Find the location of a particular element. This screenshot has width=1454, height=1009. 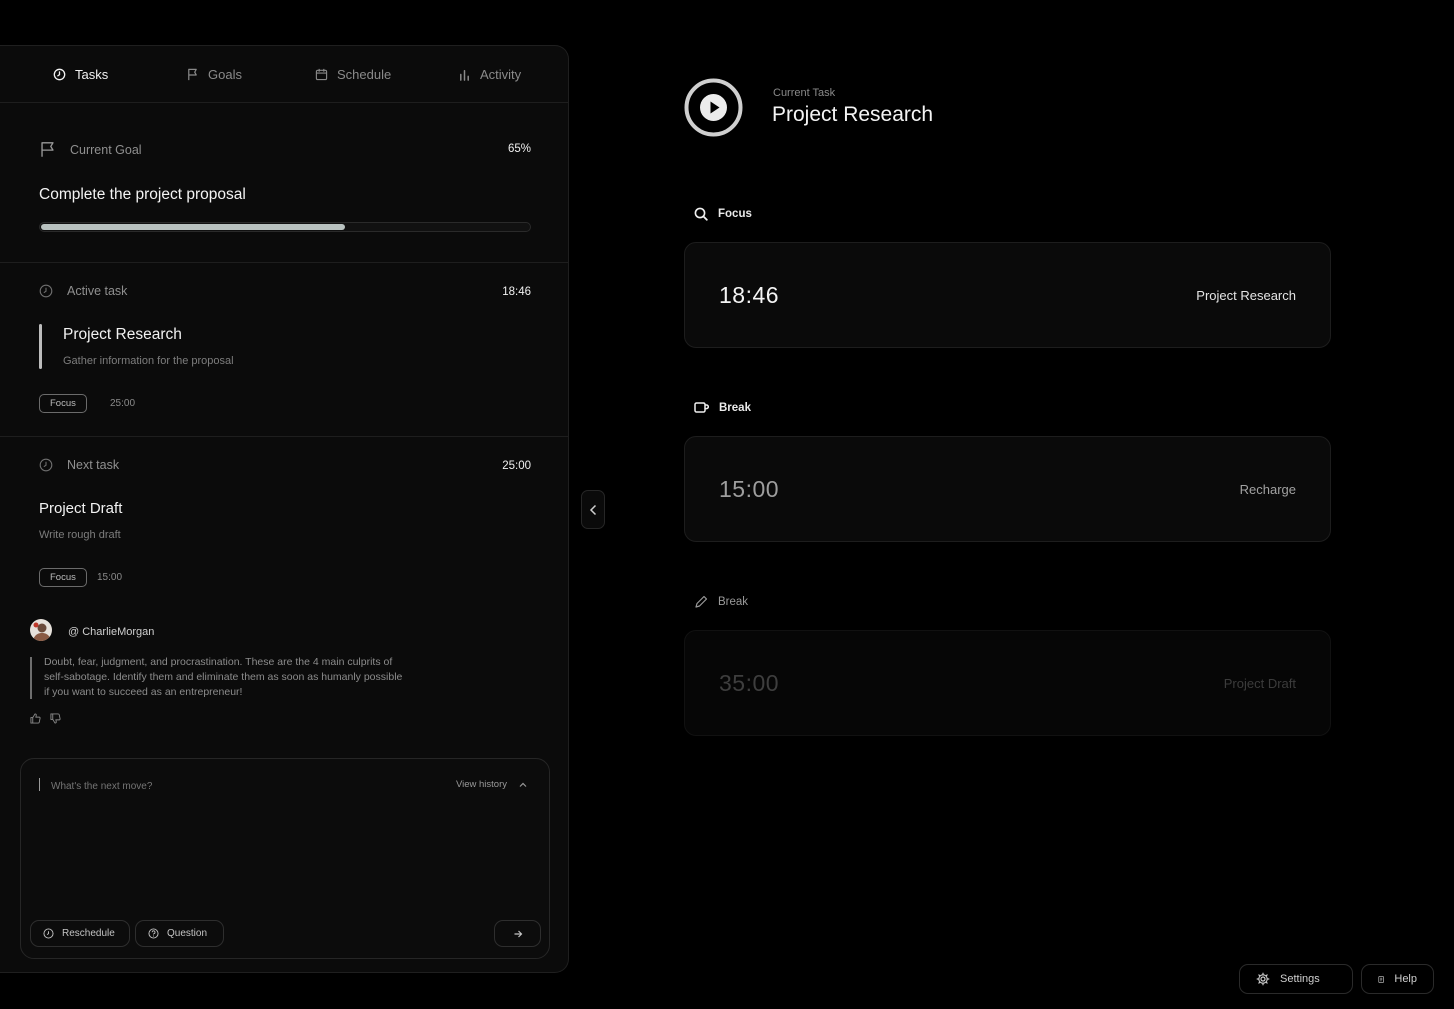

goal-label: Current Goal is located at coordinates (106, 149).